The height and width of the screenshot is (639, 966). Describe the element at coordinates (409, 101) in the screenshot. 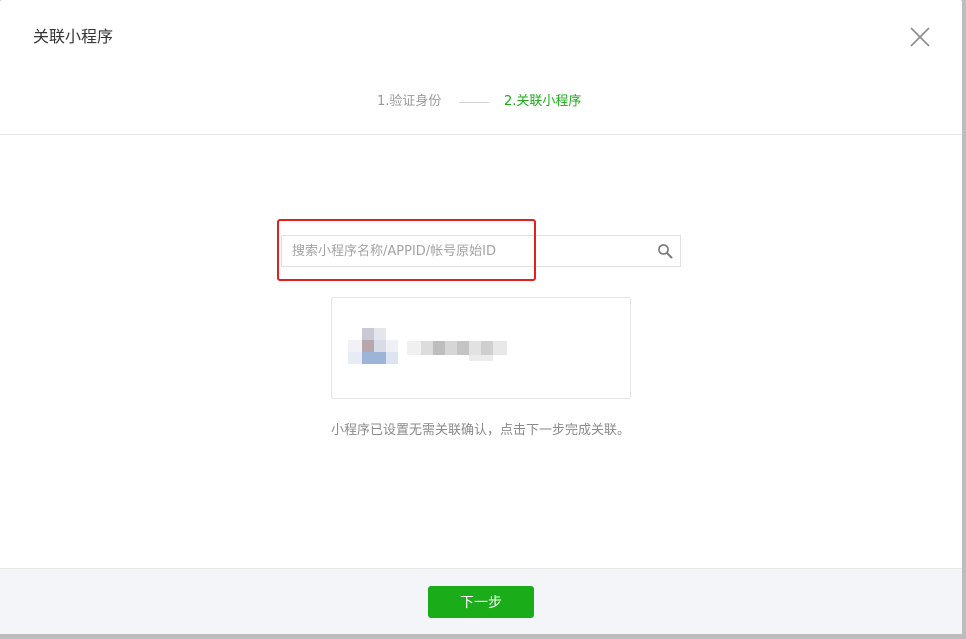

I see `step-verify-identity: 1.验证身份` at that location.